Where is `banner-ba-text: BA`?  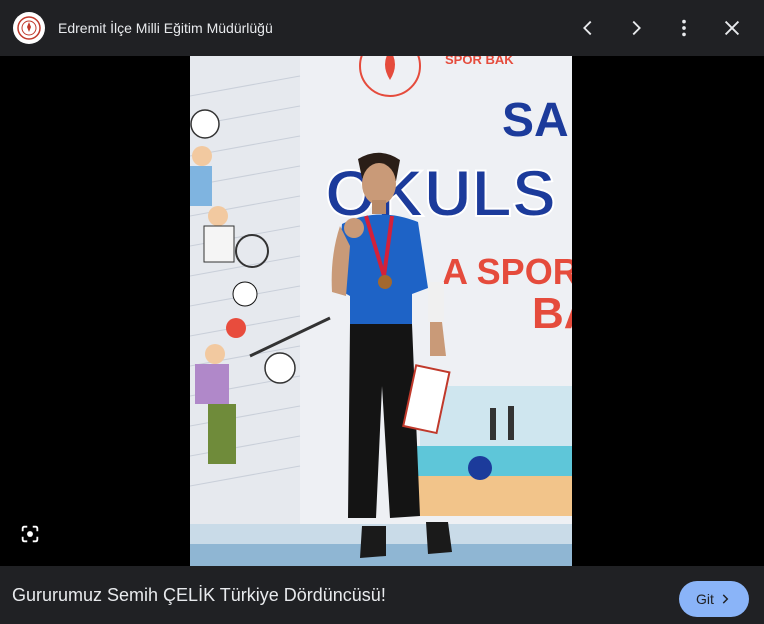
banner-ba-text: BA is located at coordinates (552, 313).